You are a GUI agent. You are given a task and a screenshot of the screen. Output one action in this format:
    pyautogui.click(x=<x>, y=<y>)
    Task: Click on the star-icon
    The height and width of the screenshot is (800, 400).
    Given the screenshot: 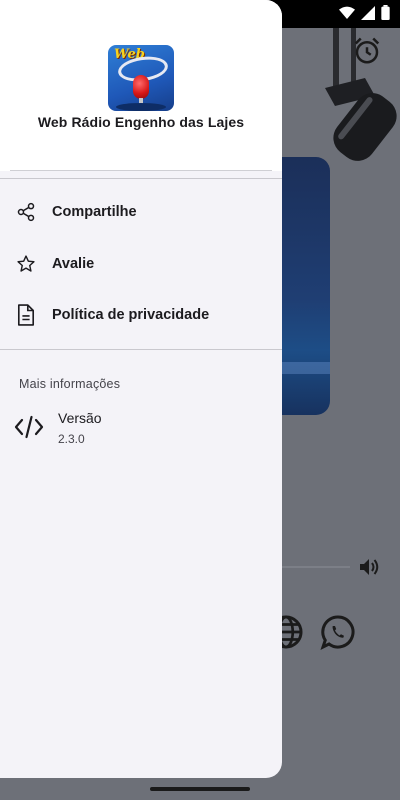 What is the action you would take?
    pyautogui.click(x=26, y=264)
    